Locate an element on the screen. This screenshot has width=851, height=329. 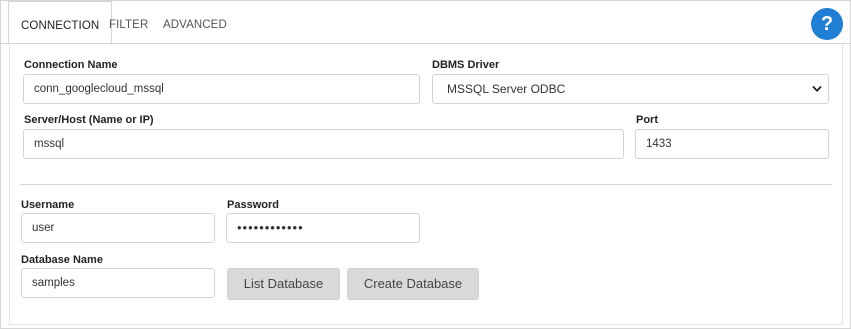
help-icon: ? is located at coordinates (827, 24).